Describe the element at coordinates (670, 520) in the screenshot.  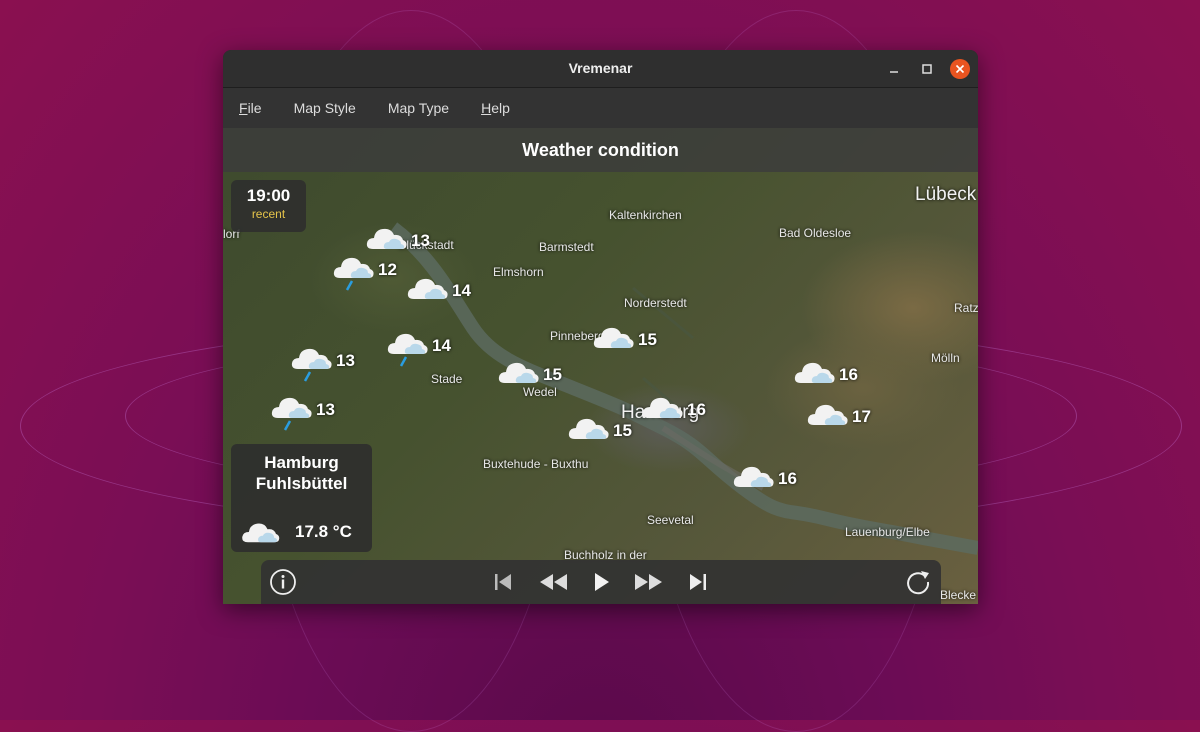
I see `place-label: Seevetal` at that location.